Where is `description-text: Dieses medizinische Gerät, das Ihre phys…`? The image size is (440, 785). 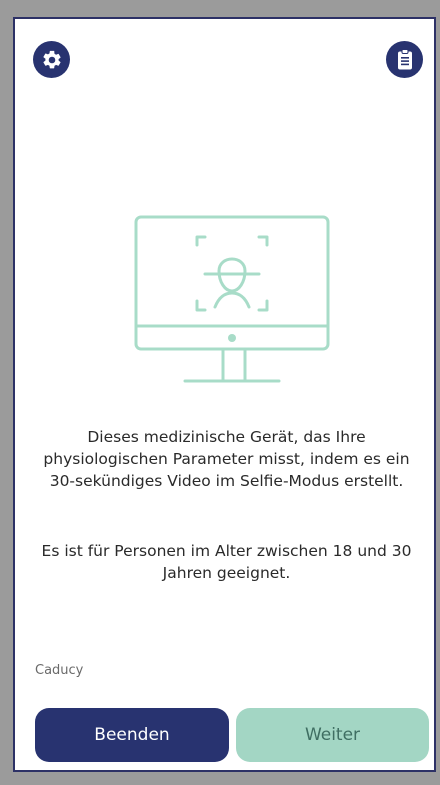 description-text: Dieses medizinische Gerät, das Ihre phys… is located at coordinates (226, 459).